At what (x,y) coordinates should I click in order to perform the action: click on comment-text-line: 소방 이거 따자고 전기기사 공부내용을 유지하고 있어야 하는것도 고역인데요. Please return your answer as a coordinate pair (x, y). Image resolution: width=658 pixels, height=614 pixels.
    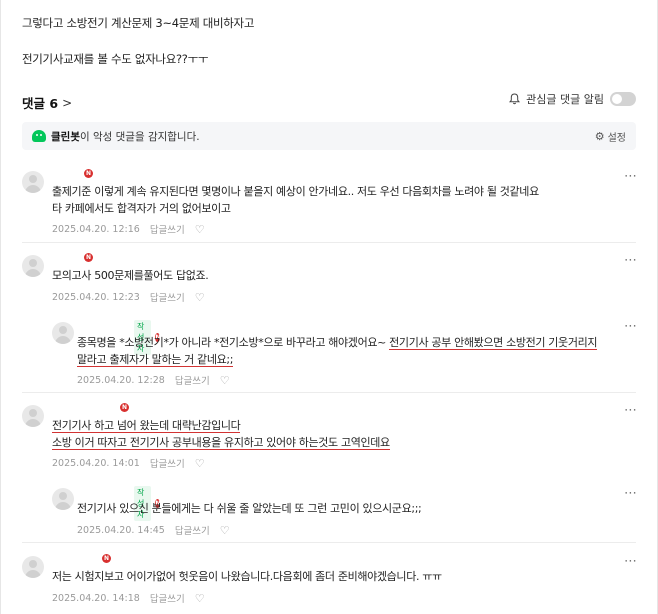
    Looking at the image, I should click on (221, 442).